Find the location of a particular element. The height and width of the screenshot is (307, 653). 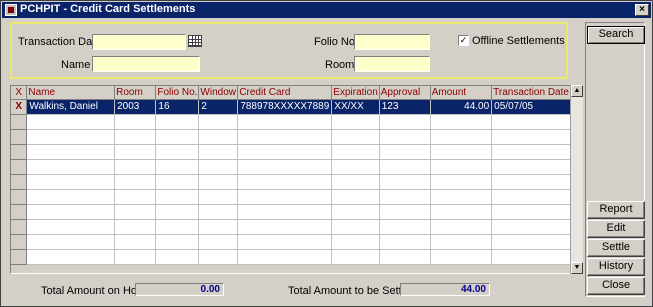

column-header-expiration: Expiration is located at coordinates (355, 93).